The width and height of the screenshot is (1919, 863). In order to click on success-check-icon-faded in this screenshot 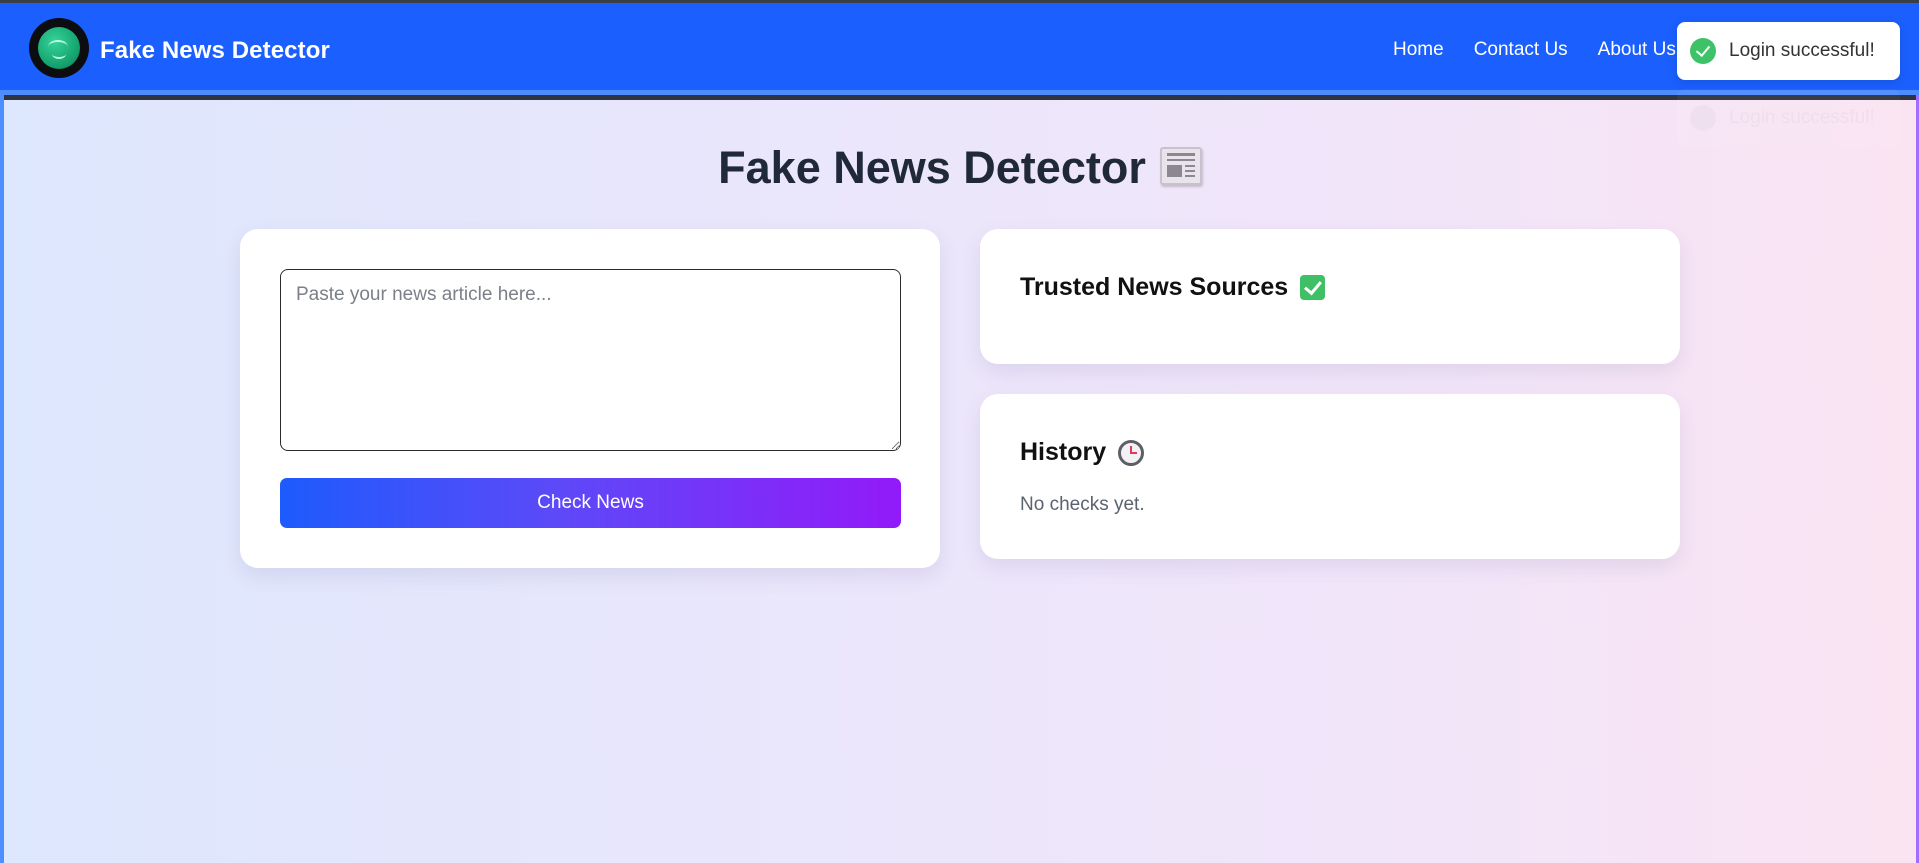, I will do `click(1703, 118)`.